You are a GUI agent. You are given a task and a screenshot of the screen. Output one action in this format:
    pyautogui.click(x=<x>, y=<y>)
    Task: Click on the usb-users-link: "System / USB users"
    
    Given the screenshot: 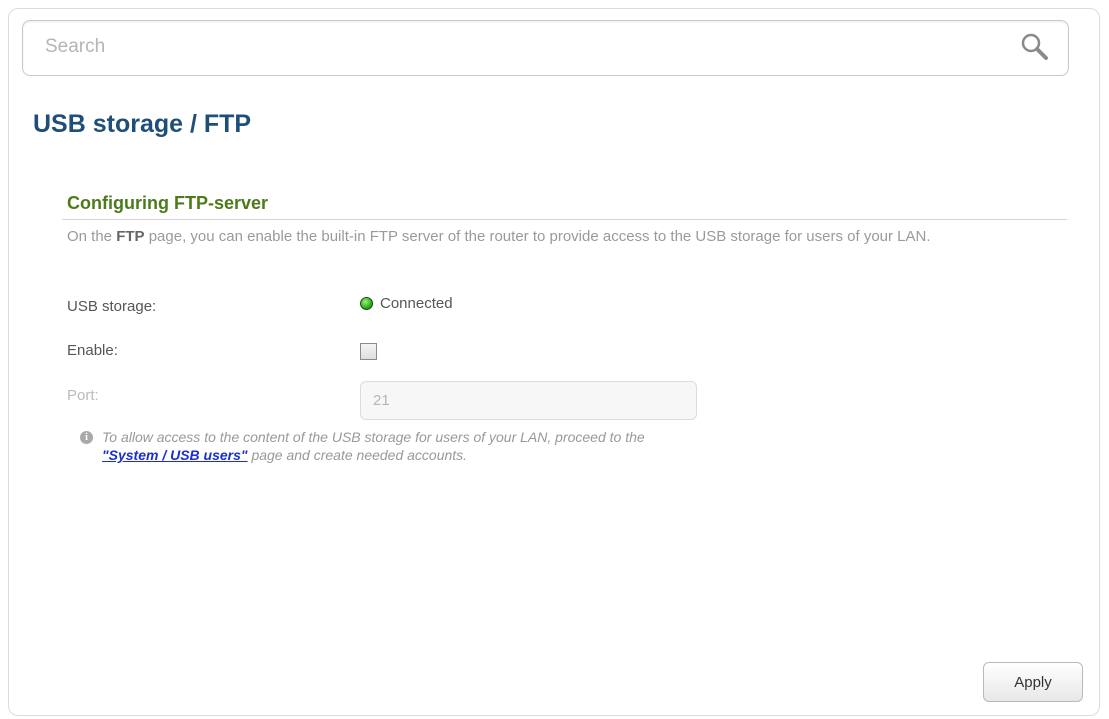 What is the action you would take?
    pyautogui.click(x=175, y=455)
    